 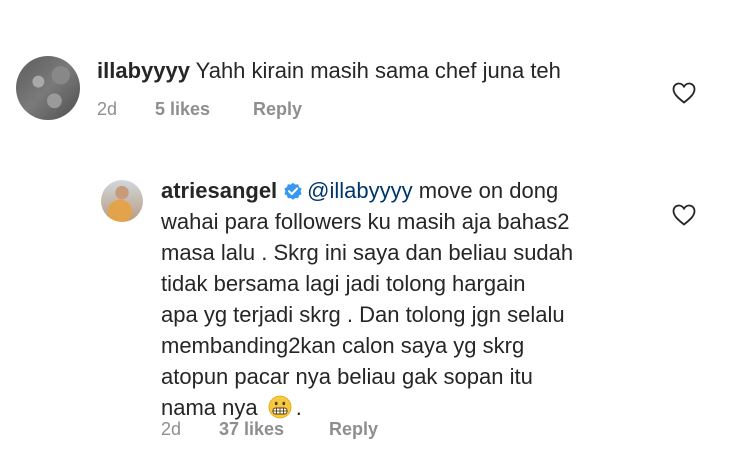 I want to click on comment-likes: 5 likes, so click(x=182, y=109).